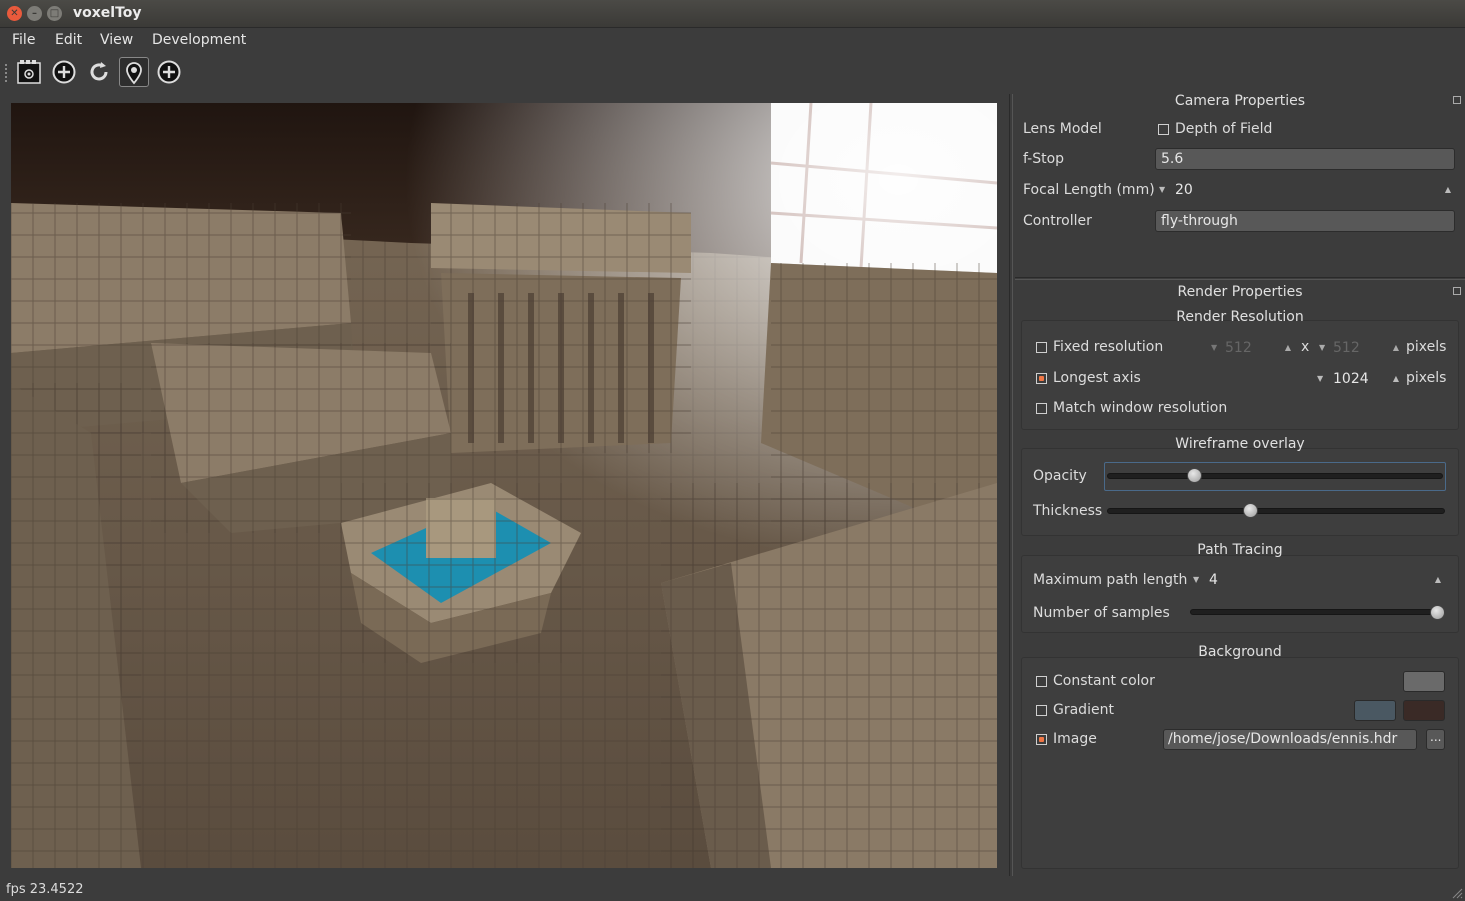  What do you see at coordinates (1060, 476) in the screenshot?
I see `opacity-label: Opacity` at bounding box center [1060, 476].